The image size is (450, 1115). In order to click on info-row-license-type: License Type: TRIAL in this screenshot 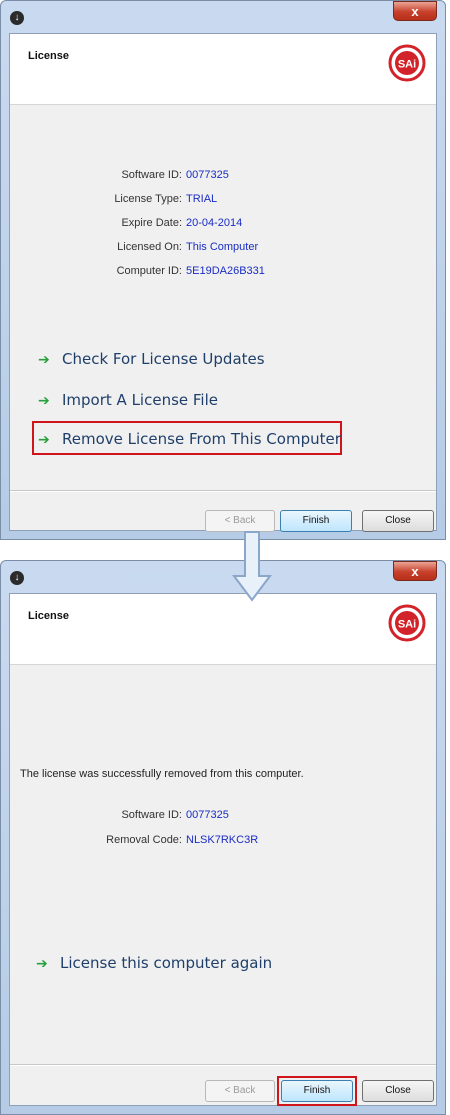, I will do `click(166, 199)`.